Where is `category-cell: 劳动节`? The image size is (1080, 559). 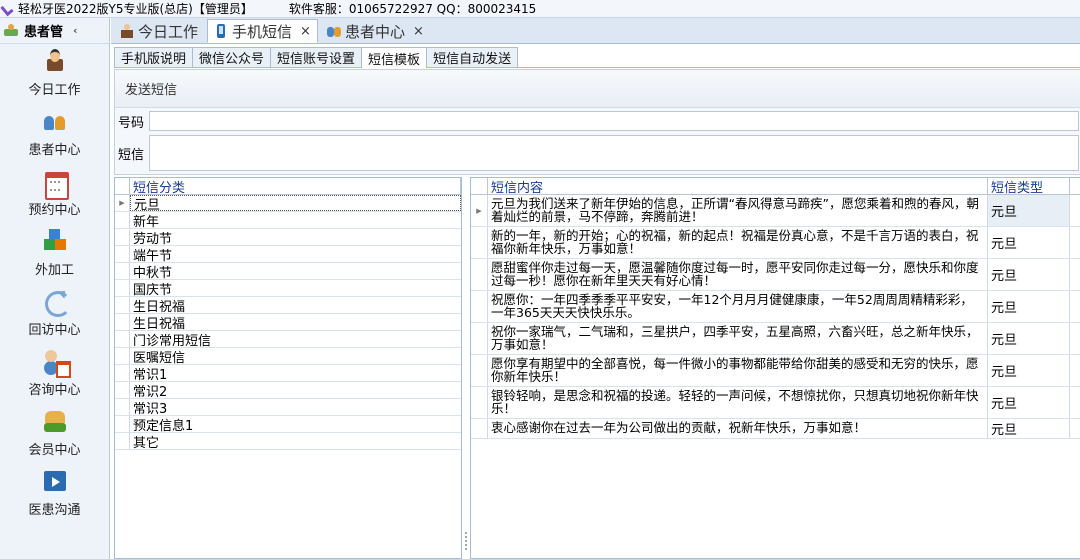 category-cell: 劳动节 is located at coordinates (153, 238).